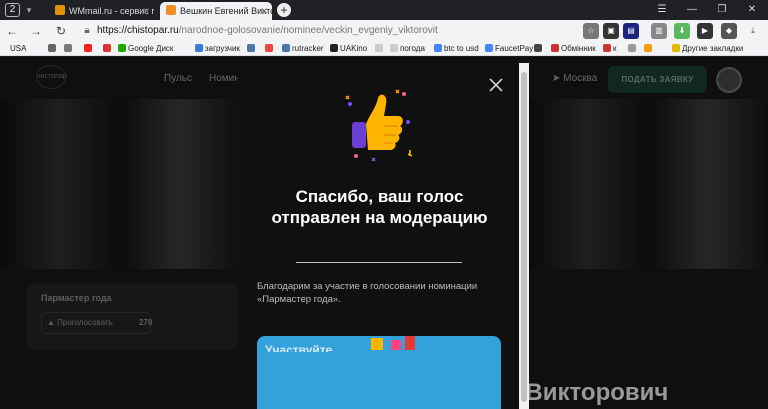  Describe the element at coordinates (573, 49) in the screenshot. I see `bookmark-item: Обмінник` at that location.